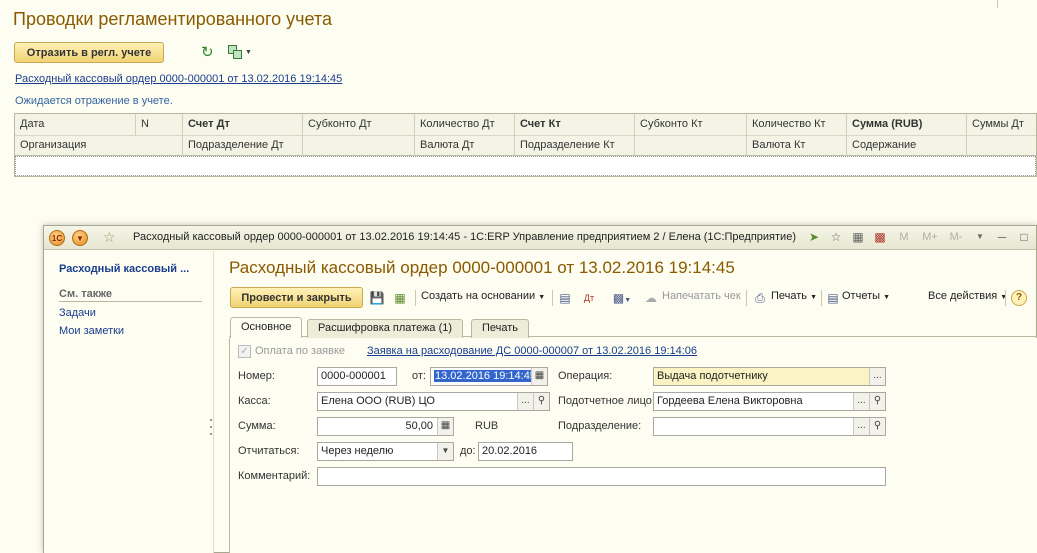  What do you see at coordinates (575, 145) in the screenshot?
I see `col-division-kt: Подразделение Кт` at bounding box center [575, 145].